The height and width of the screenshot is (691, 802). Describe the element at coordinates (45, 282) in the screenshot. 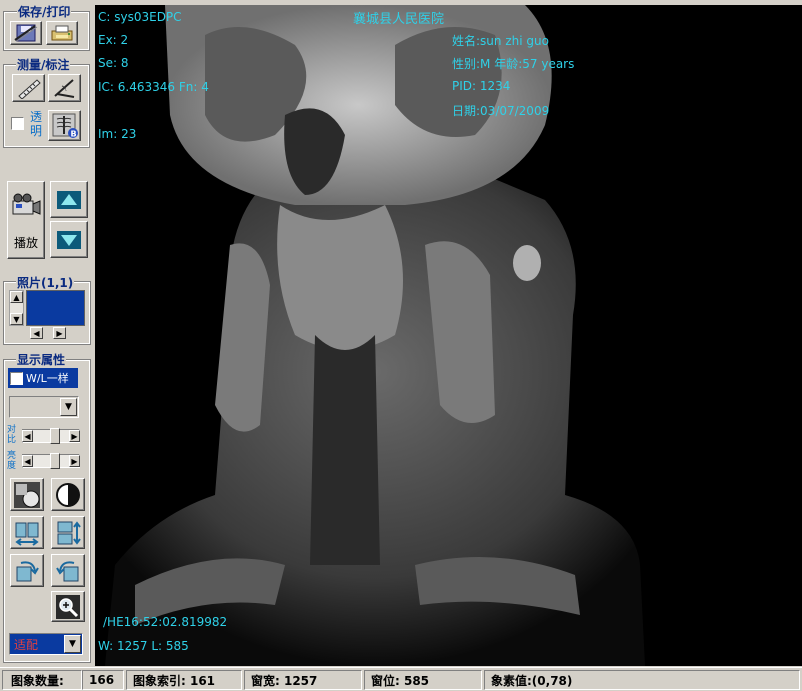

I see `photo-title: 照片(1,1)` at that location.